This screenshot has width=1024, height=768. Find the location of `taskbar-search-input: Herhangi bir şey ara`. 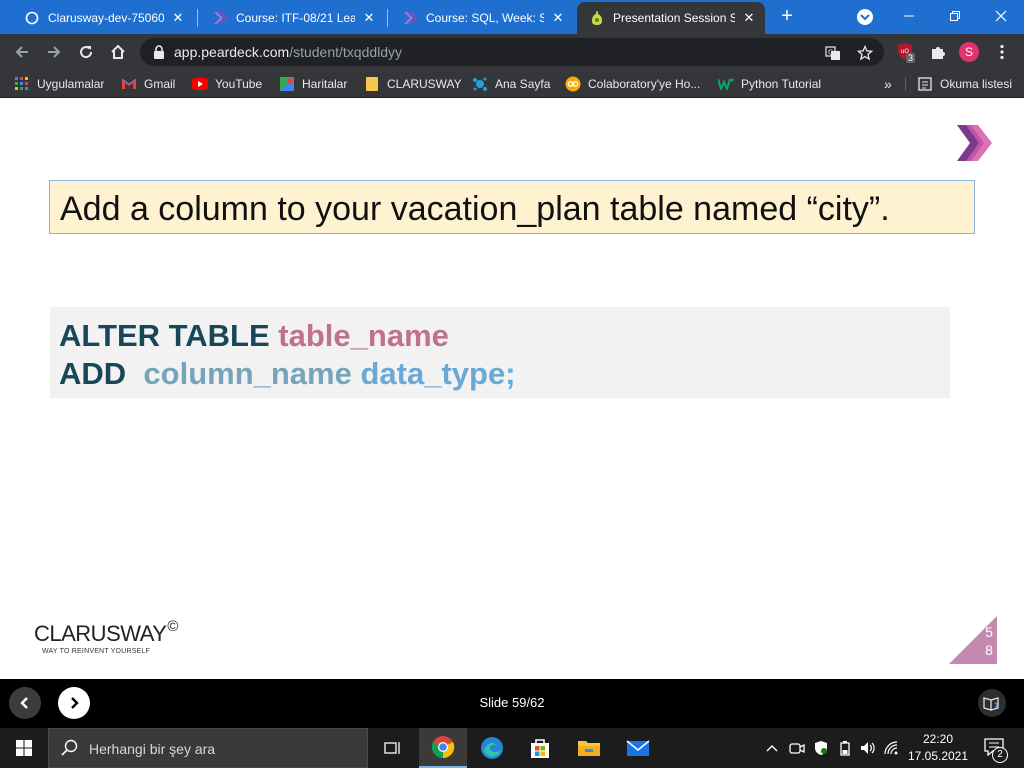

taskbar-search-input: Herhangi bir şey ara is located at coordinates (208, 748).